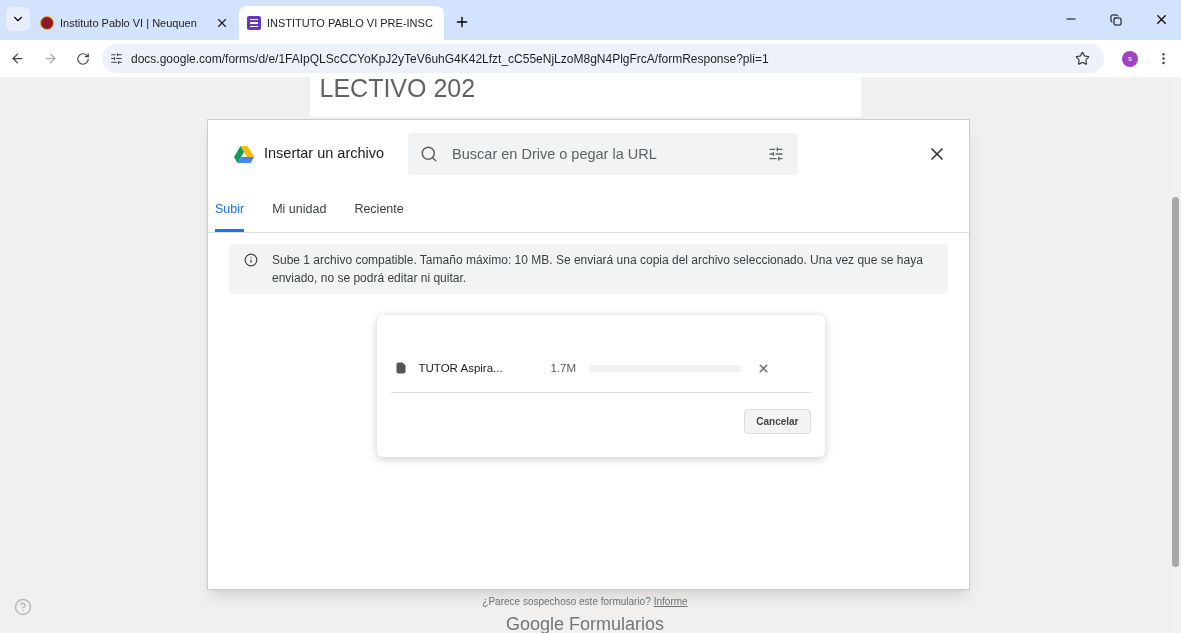 This screenshot has width=1181, height=633. I want to click on bookmark-icon, so click(1082, 58).